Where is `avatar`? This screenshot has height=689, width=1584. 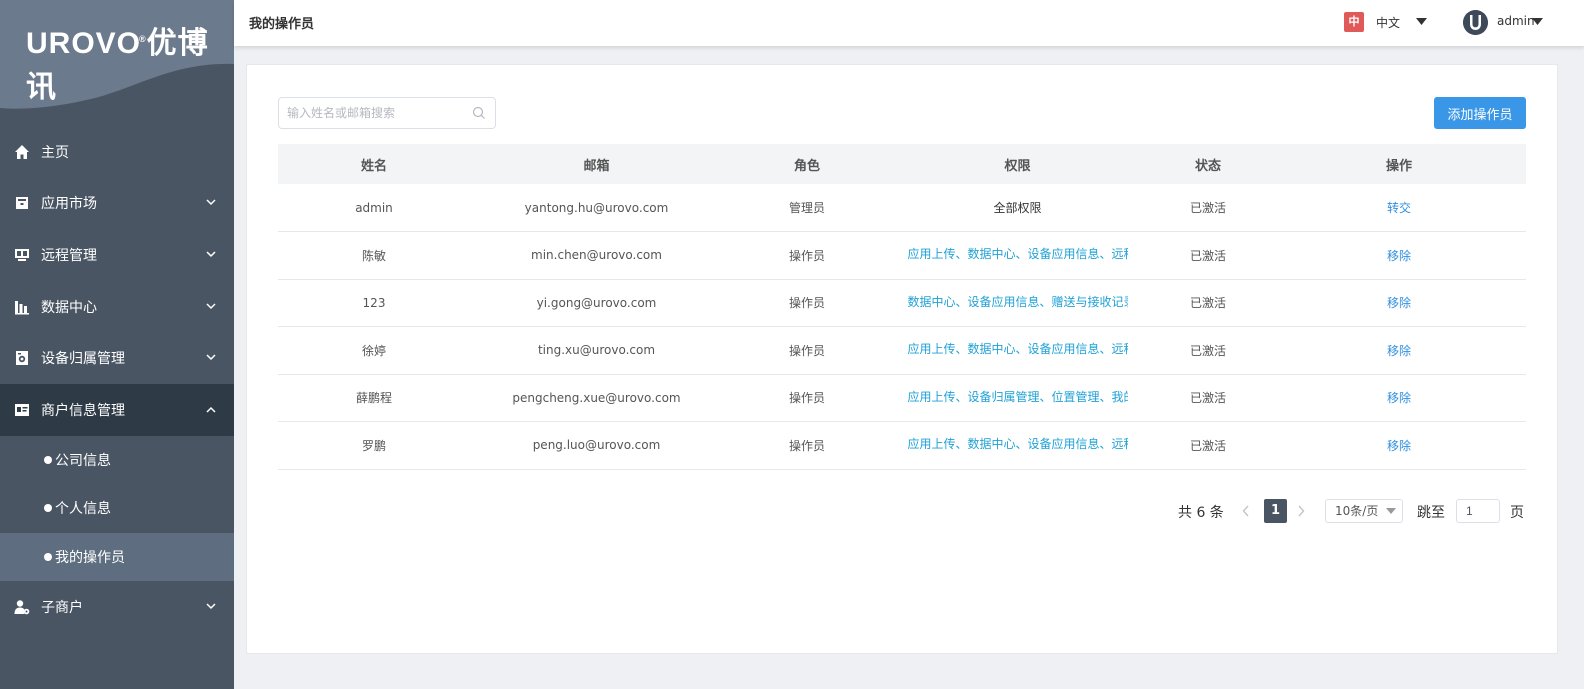
avatar is located at coordinates (1475, 22).